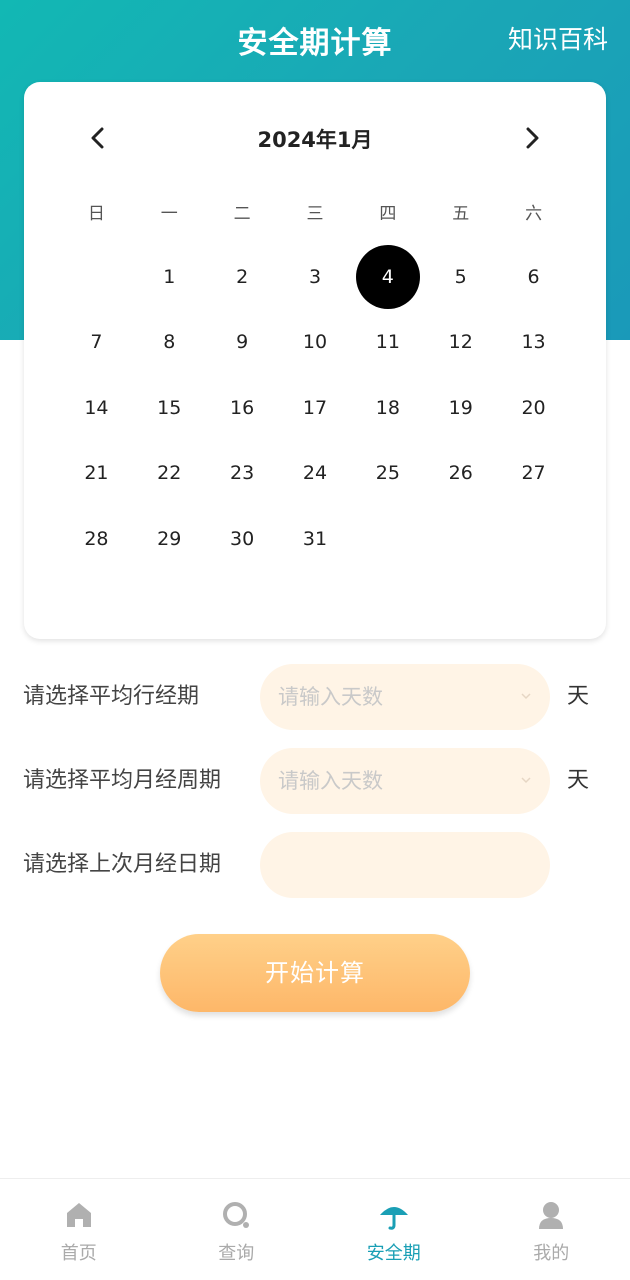  I want to click on bottom-tabbar: 首页 查询 安全期 我的, so click(315, 1229).